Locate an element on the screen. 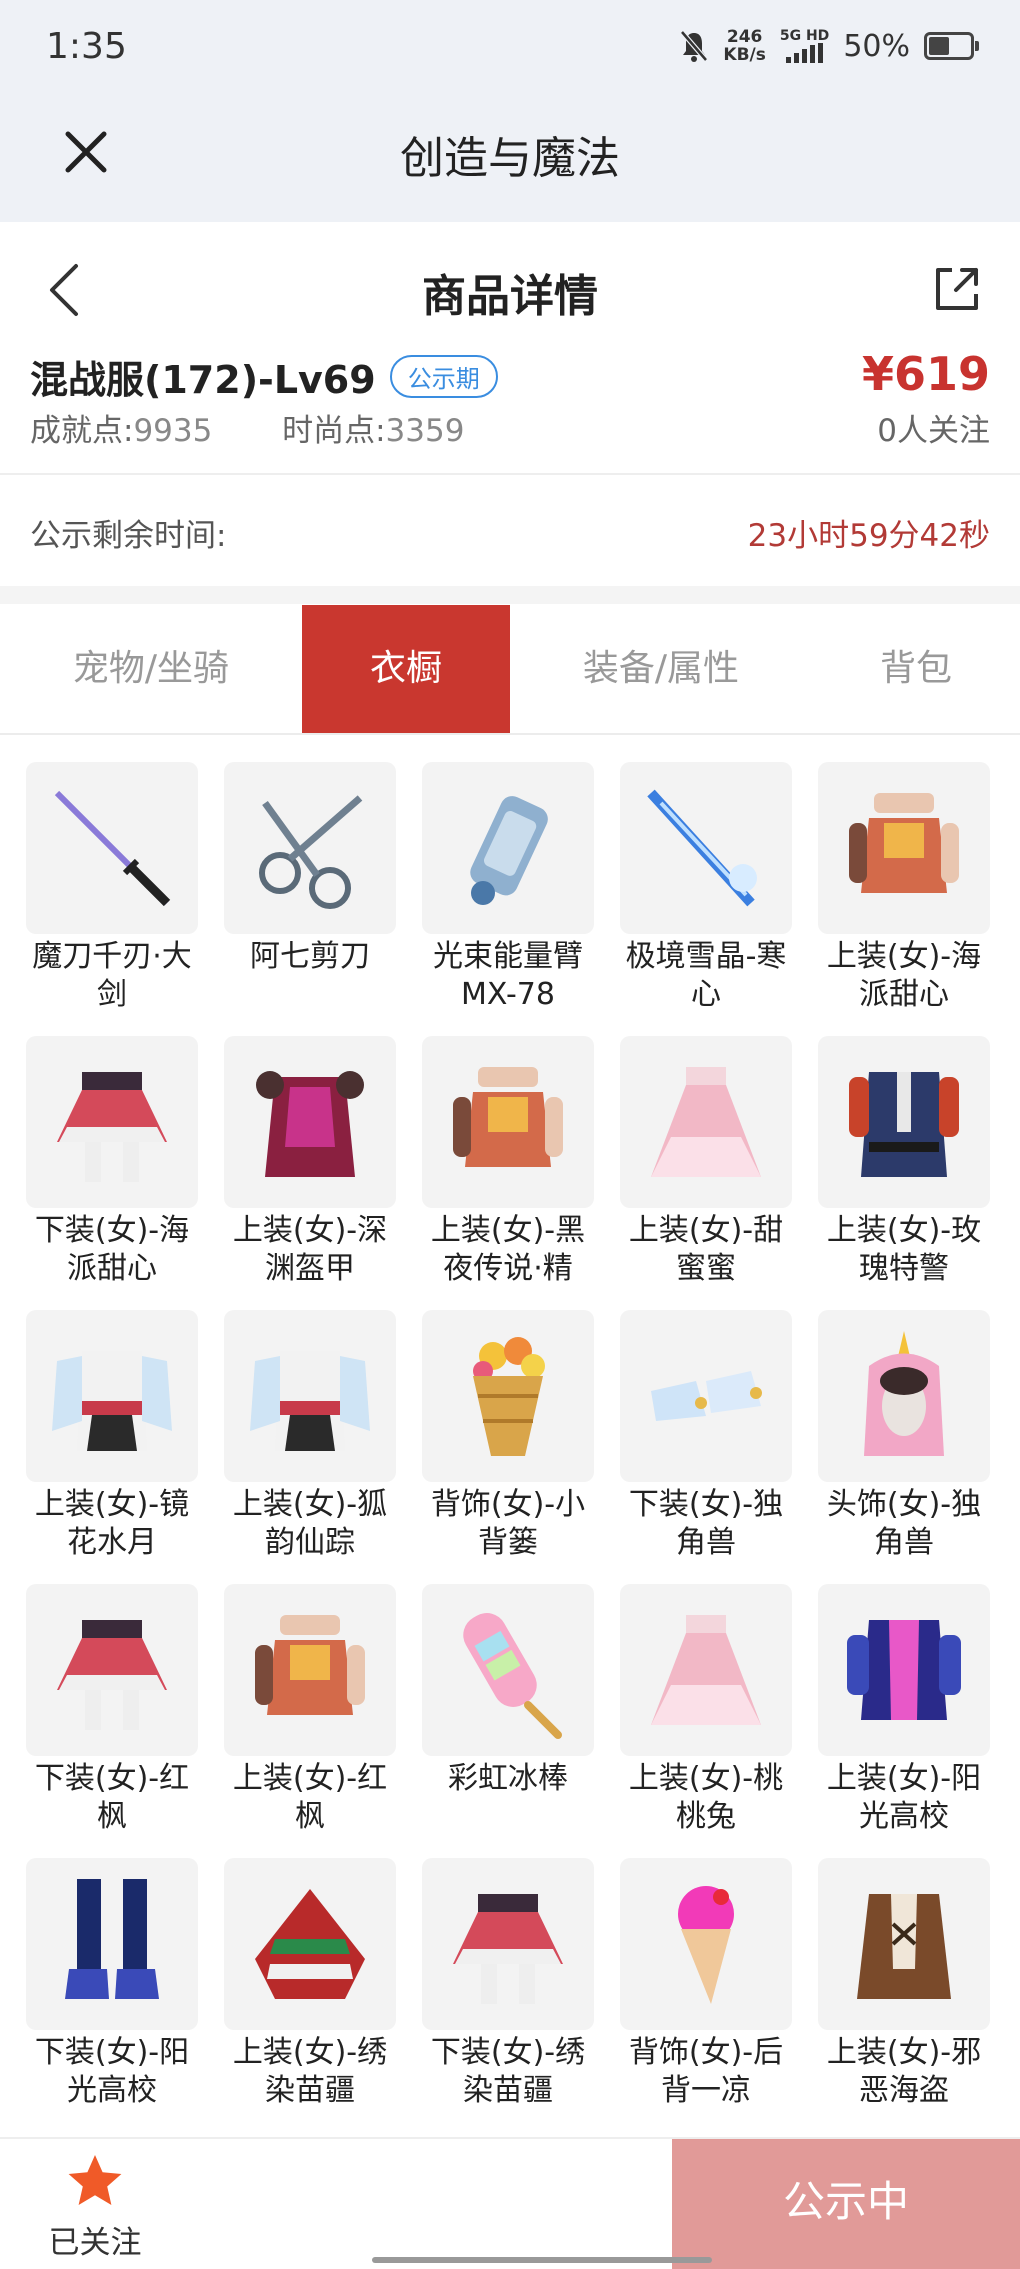 This screenshot has width=1020, height=2269. tab-equipment-attributes: 装备/属性 is located at coordinates (661, 669).